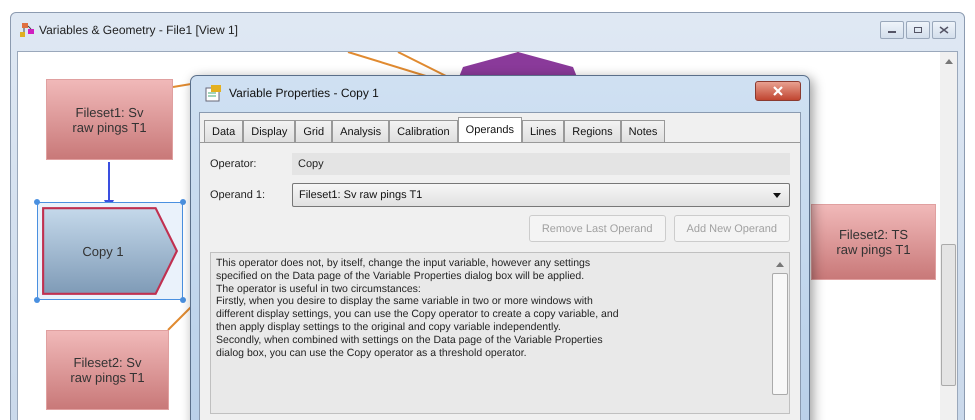 The height and width of the screenshot is (420, 975). I want to click on tab: Regions, so click(592, 131).